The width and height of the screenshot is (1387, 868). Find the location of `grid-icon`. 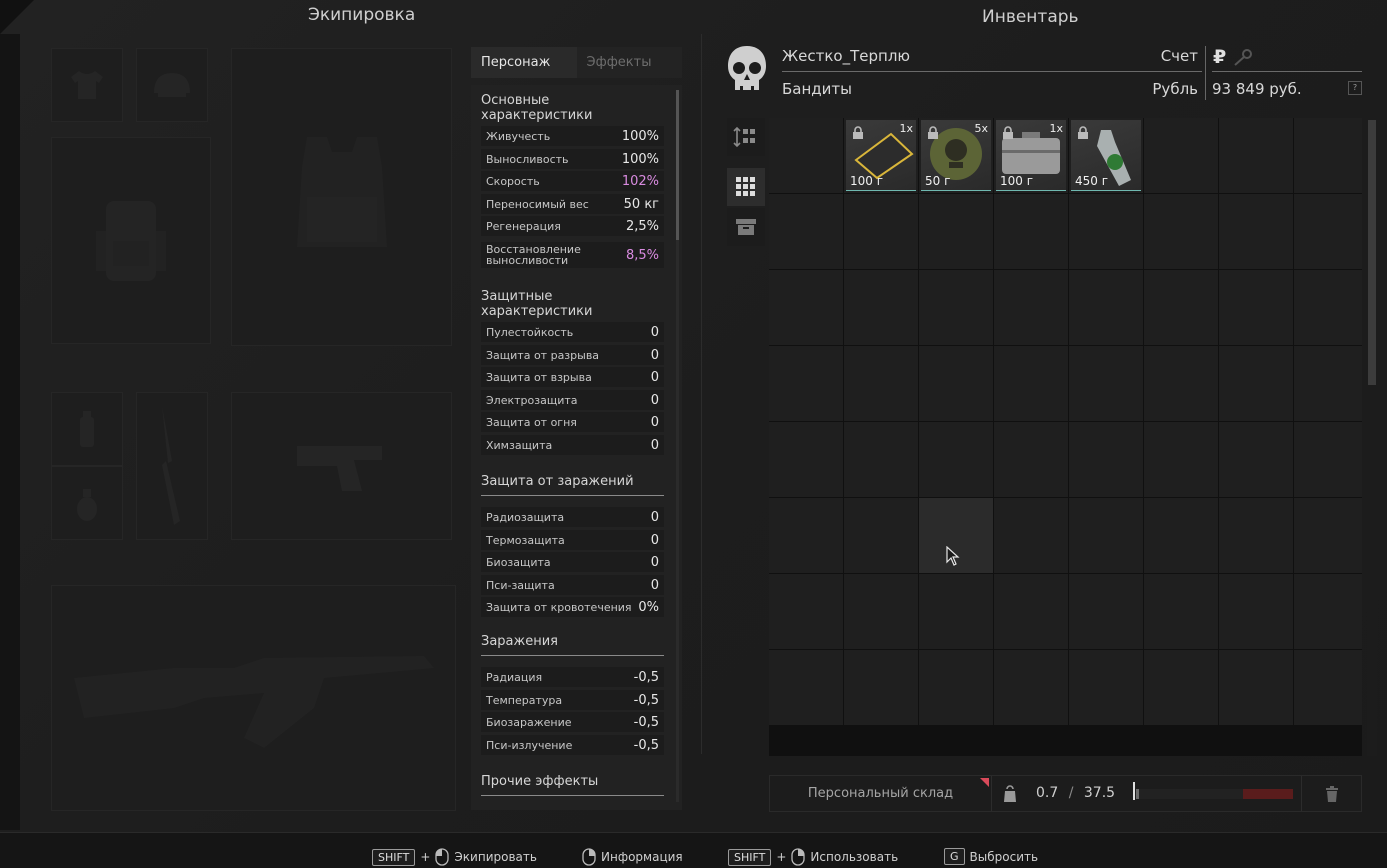

grid-icon is located at coordinates (745, 186).